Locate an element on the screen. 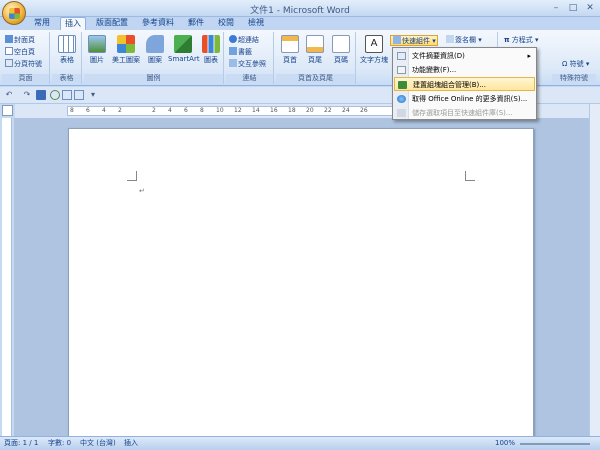  office-logo-icon is located at coordinates (14, 13).